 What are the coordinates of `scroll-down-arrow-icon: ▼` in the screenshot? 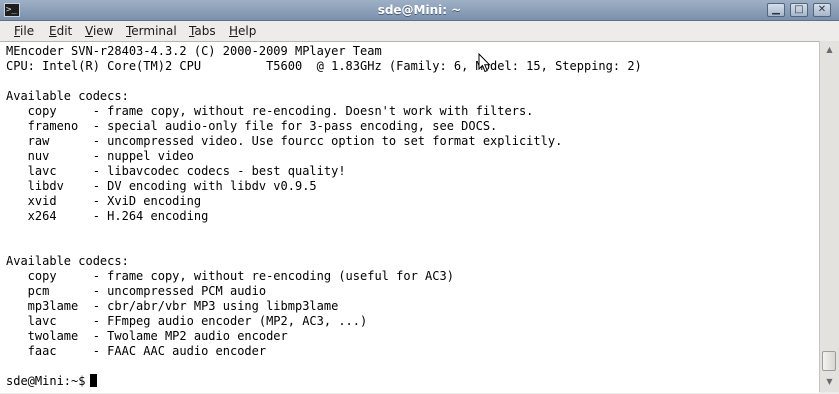 It's located at (829, 381).